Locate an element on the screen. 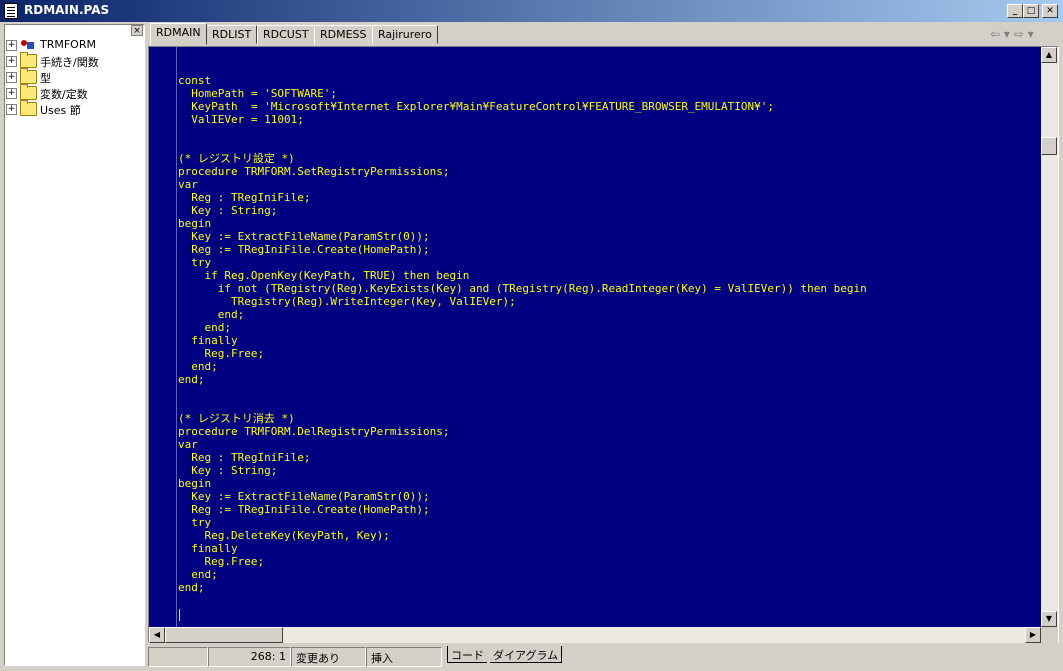 Image resolution: width=1063 pixels, height=671 pixels. window-title: RDMAIN.PAS is located at coordinates (67, 10).